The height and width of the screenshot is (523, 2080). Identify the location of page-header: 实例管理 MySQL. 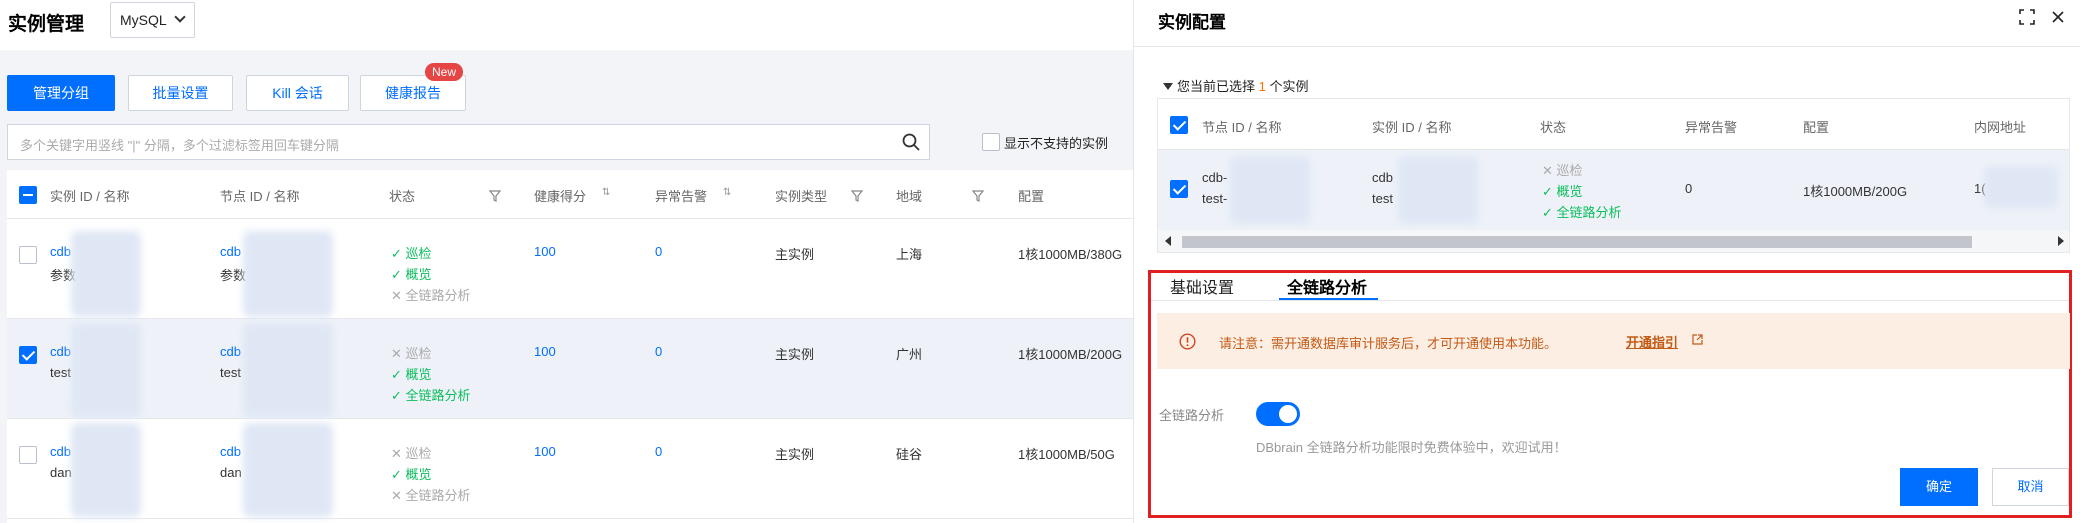
(566, 25).